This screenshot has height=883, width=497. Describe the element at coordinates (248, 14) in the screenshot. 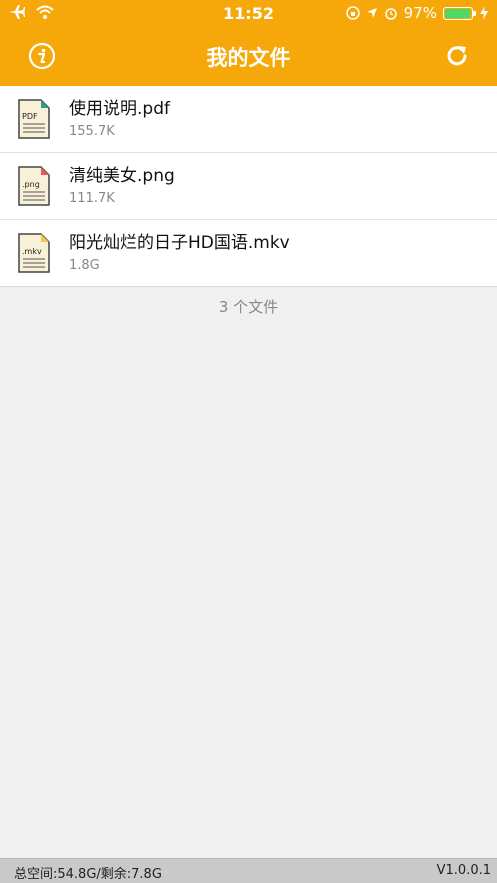

I see `status-bar: 11:52 97%` at that location.